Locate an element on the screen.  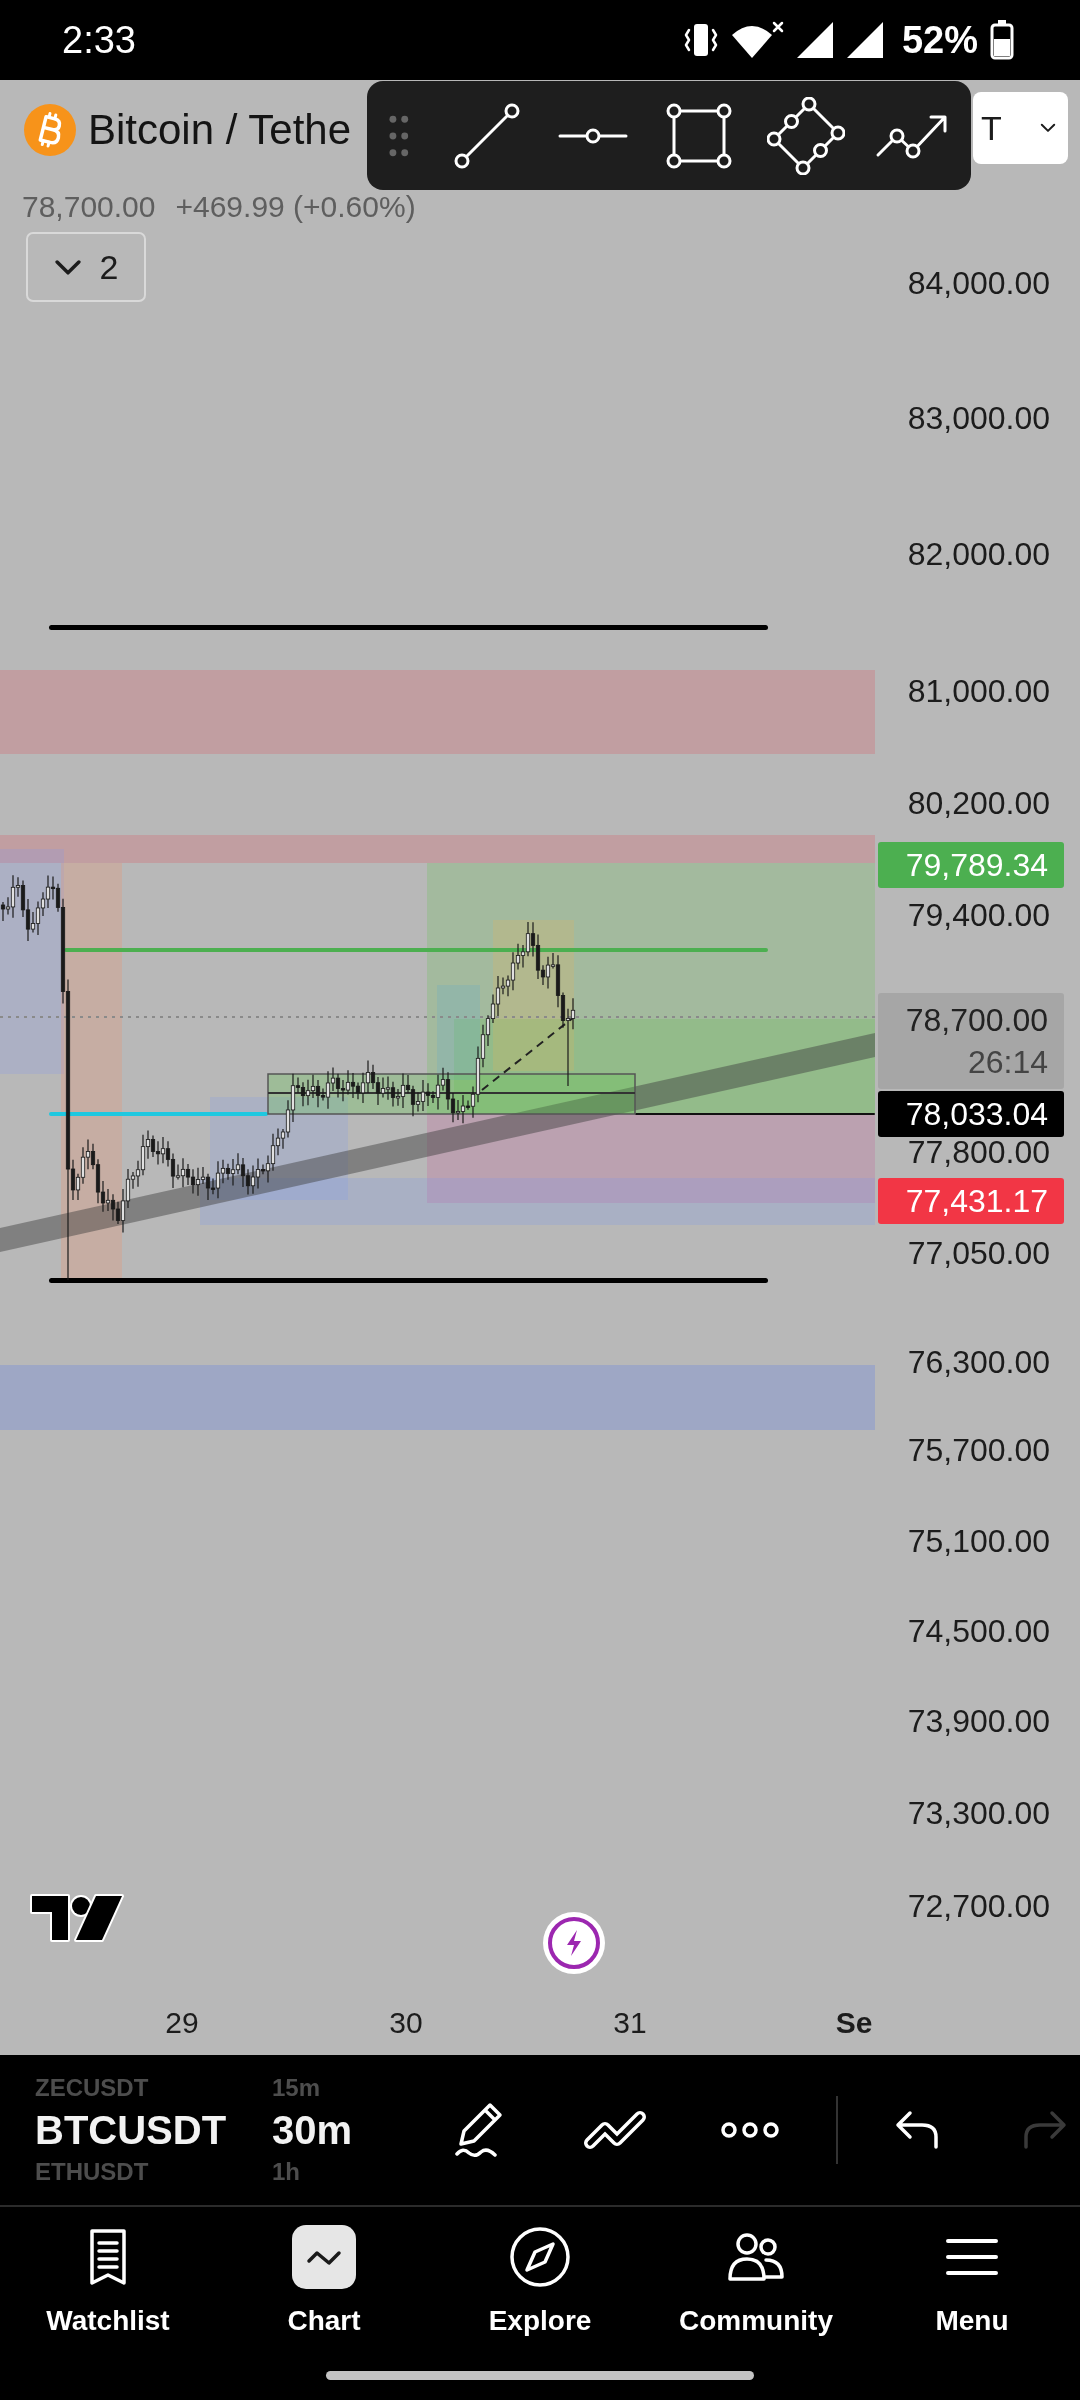
more-icon is located at coordinates (750, 2130).